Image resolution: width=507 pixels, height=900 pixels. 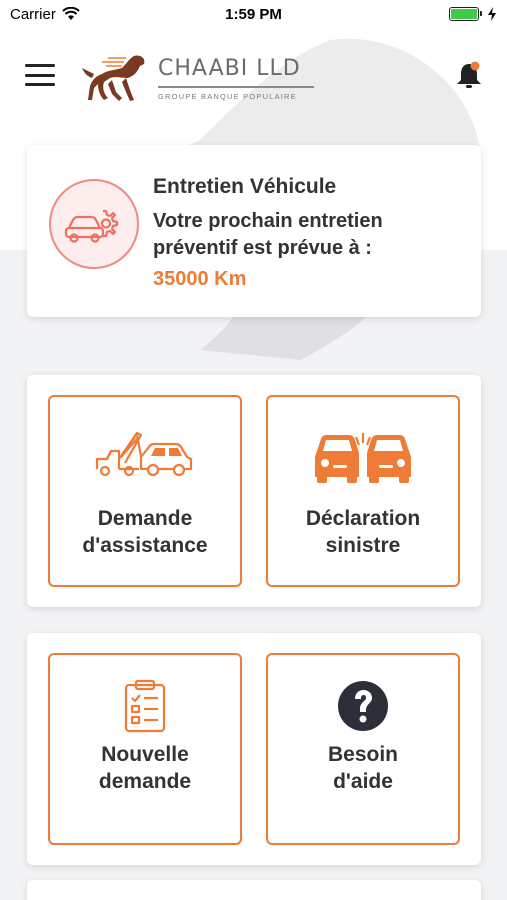 What do you see at coordinates (475, 66) in the screenshot?
I see `notification-dot` at bounding box center [475, 66].